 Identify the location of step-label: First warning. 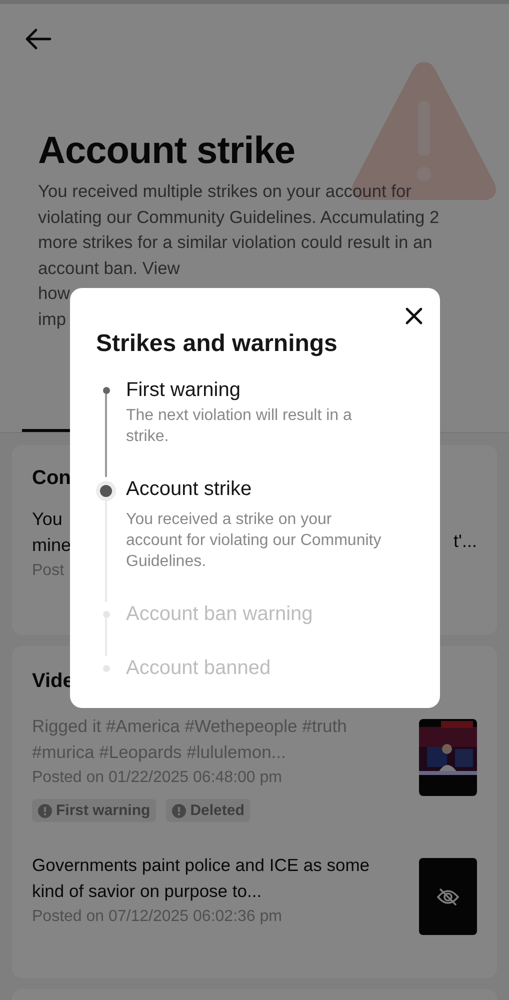
(184, 390).